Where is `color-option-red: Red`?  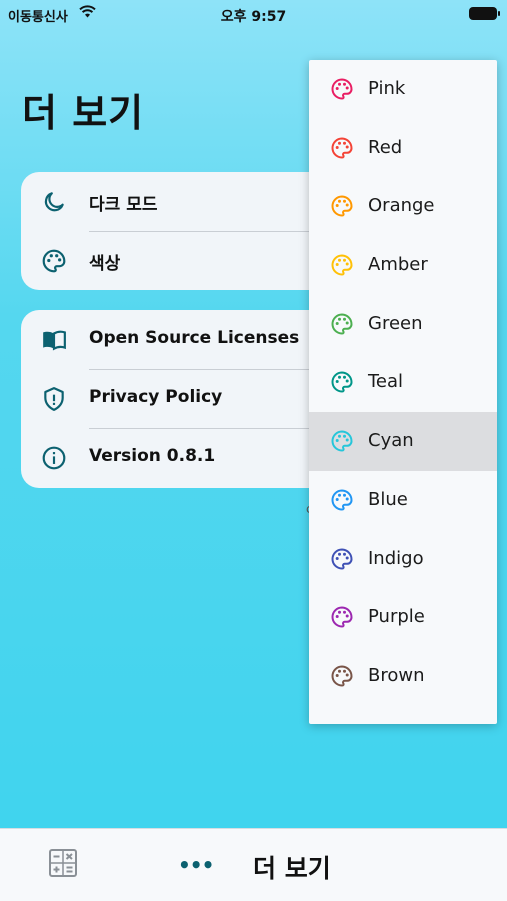
color-option-red: Red is located at coordinates (403, 148).